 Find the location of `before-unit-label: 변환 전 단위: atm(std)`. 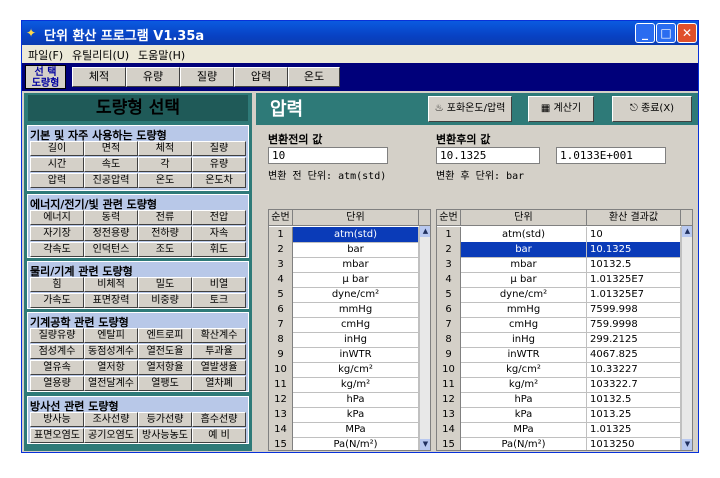

before-unit-label: 변환 전 단위: atm(std) is located at coordinates (327, 176).